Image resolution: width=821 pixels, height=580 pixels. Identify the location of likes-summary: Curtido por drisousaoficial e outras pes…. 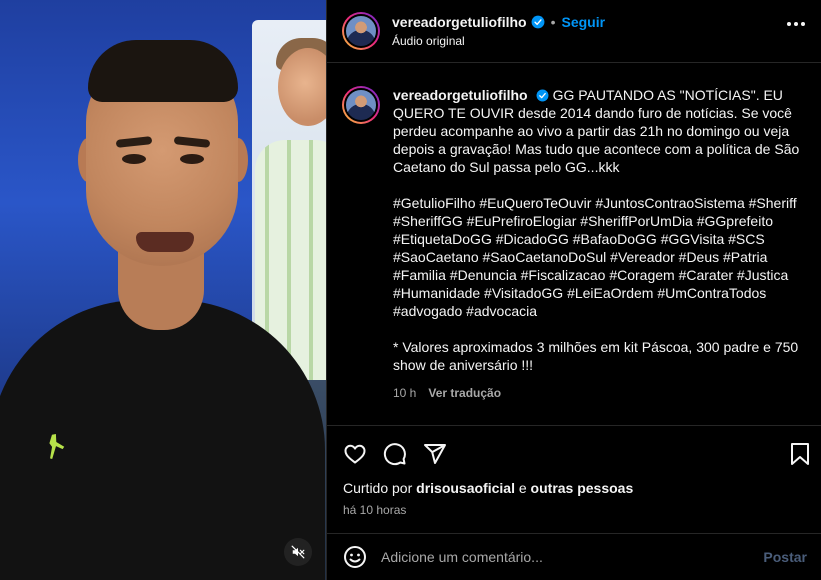
(574, 488).